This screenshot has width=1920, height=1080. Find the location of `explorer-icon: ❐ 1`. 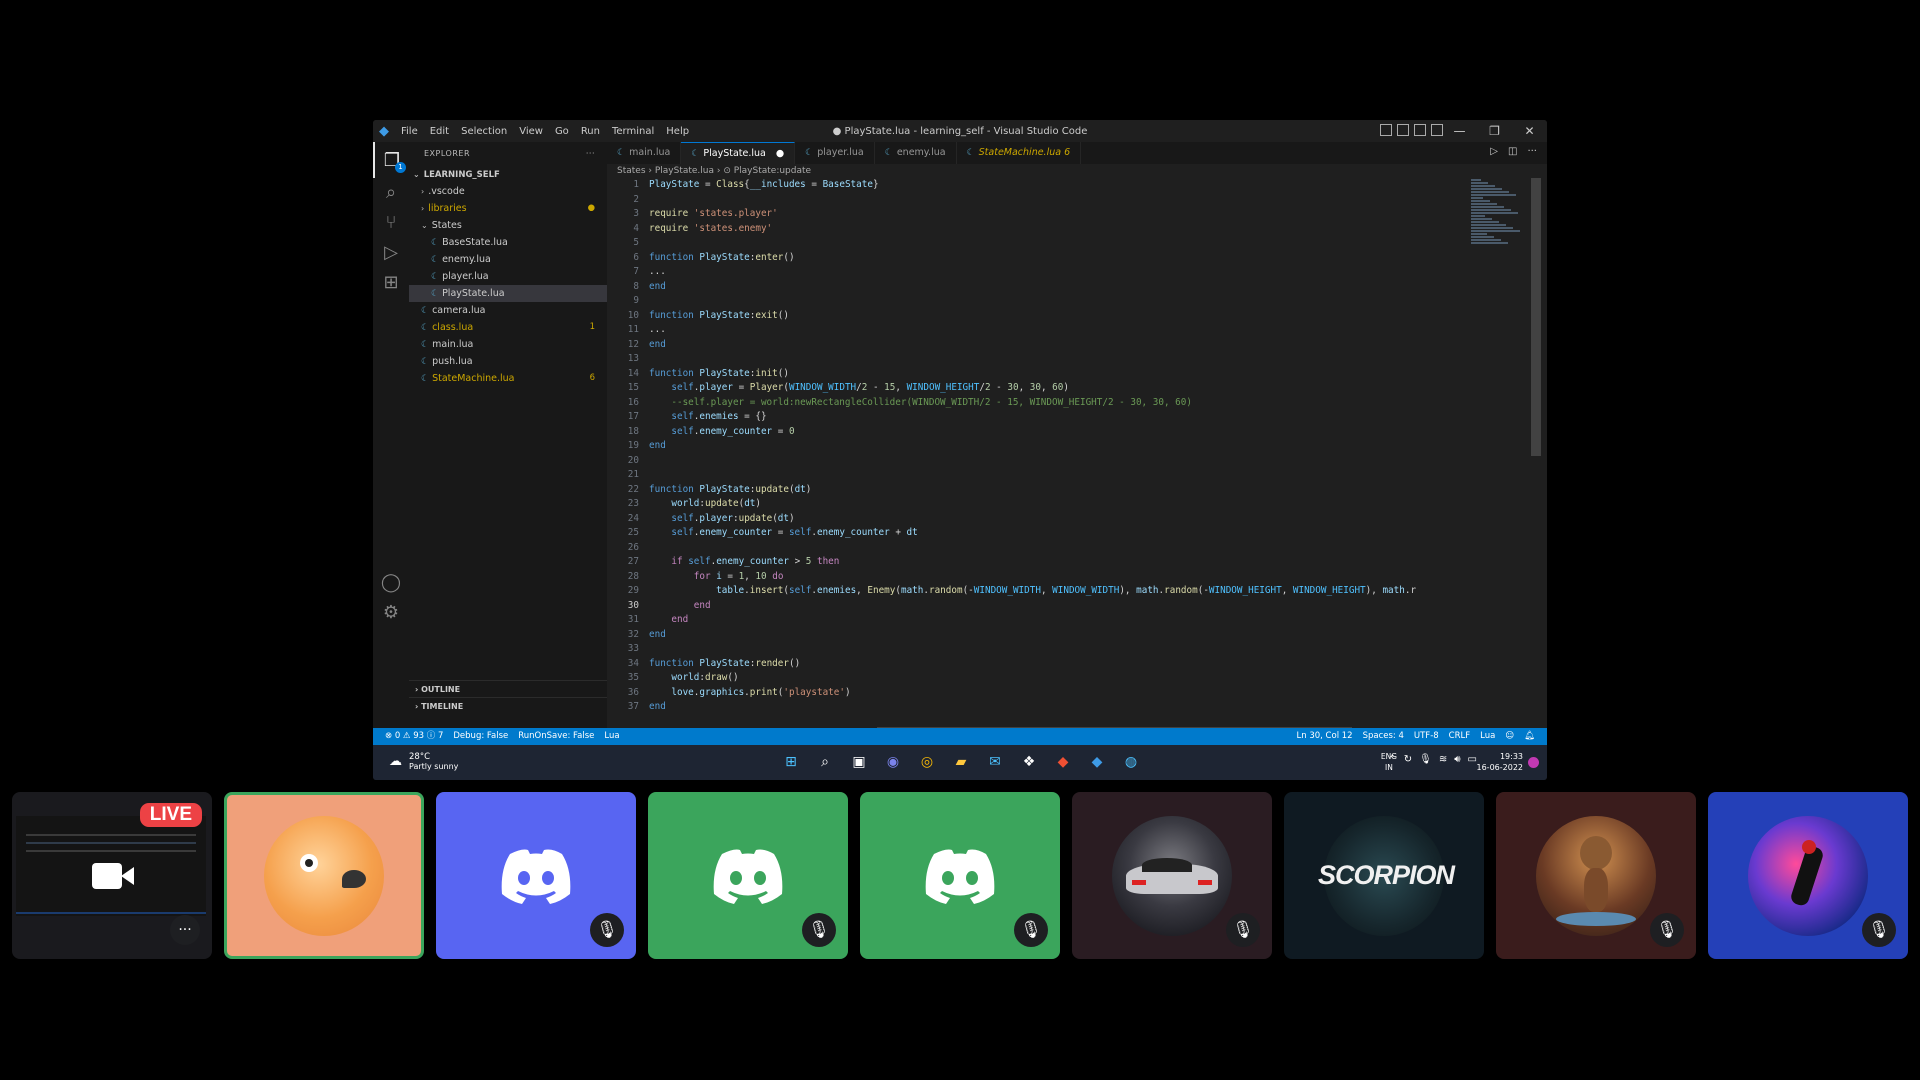

explorer-icon: ❐ 1 is located at coordinates (391, 160).